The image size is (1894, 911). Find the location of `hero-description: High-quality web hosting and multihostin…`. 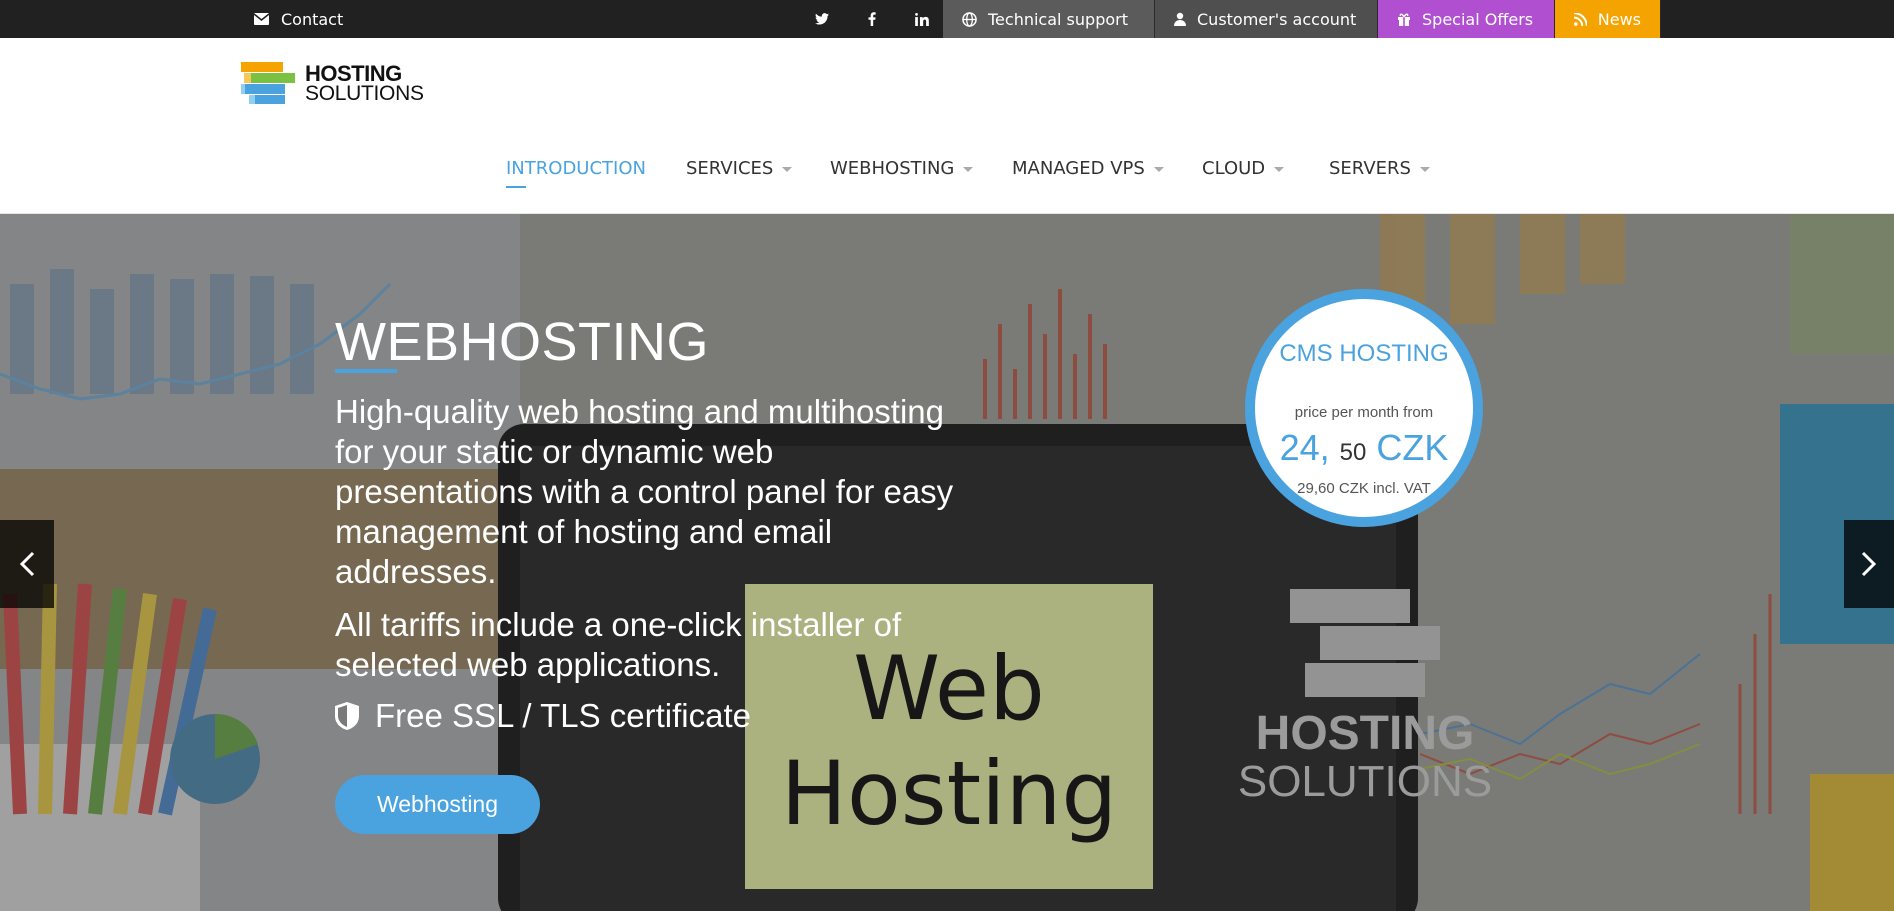

hero-description: High-quality web hosting and multihostin… is located at coordinates (644, 491).